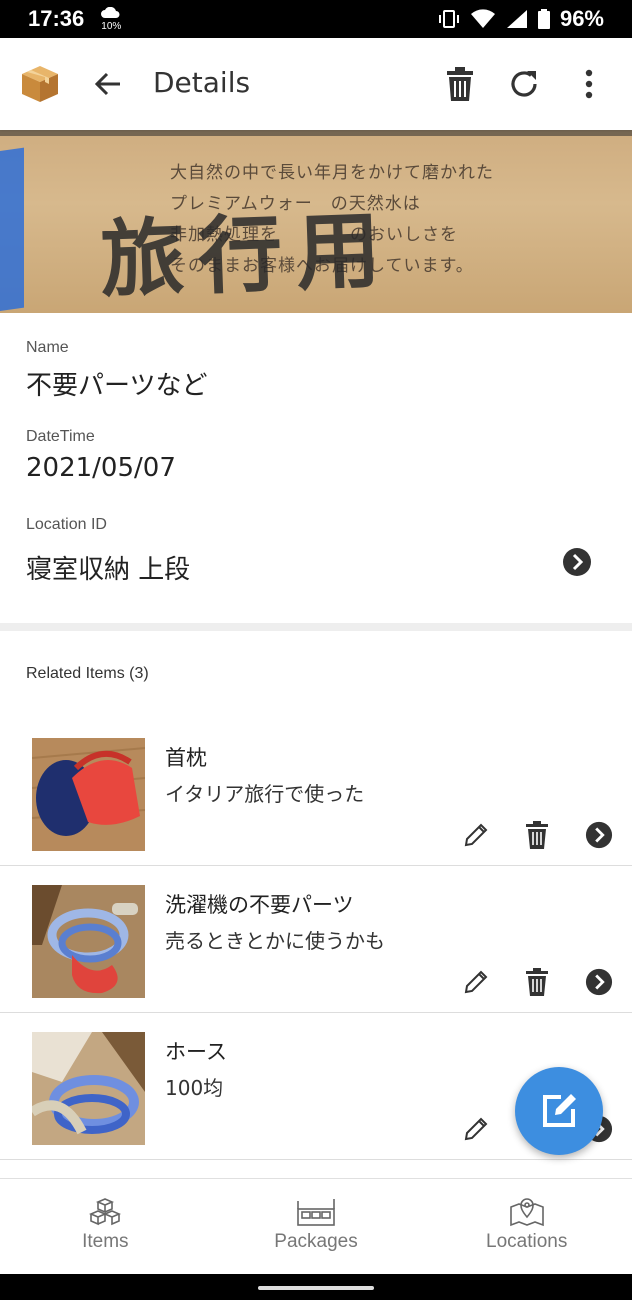 The image size is (632, 1300). I want to click on nav-label: Items, so click(105, 1241).